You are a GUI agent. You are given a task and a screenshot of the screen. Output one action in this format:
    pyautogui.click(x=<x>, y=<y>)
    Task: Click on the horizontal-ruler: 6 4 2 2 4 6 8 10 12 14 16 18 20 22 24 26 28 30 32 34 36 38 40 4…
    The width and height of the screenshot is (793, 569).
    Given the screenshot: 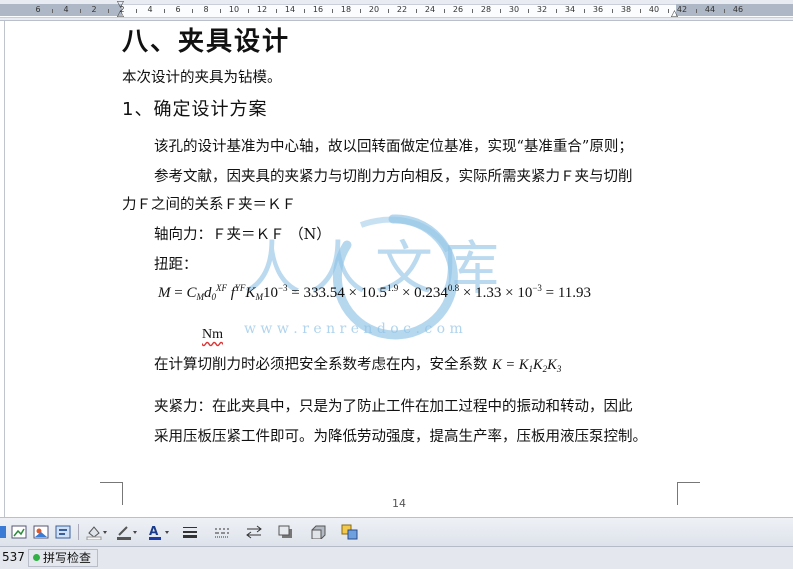 What is the action you would take?
    pyautogui.click(x=396, y=10)
    